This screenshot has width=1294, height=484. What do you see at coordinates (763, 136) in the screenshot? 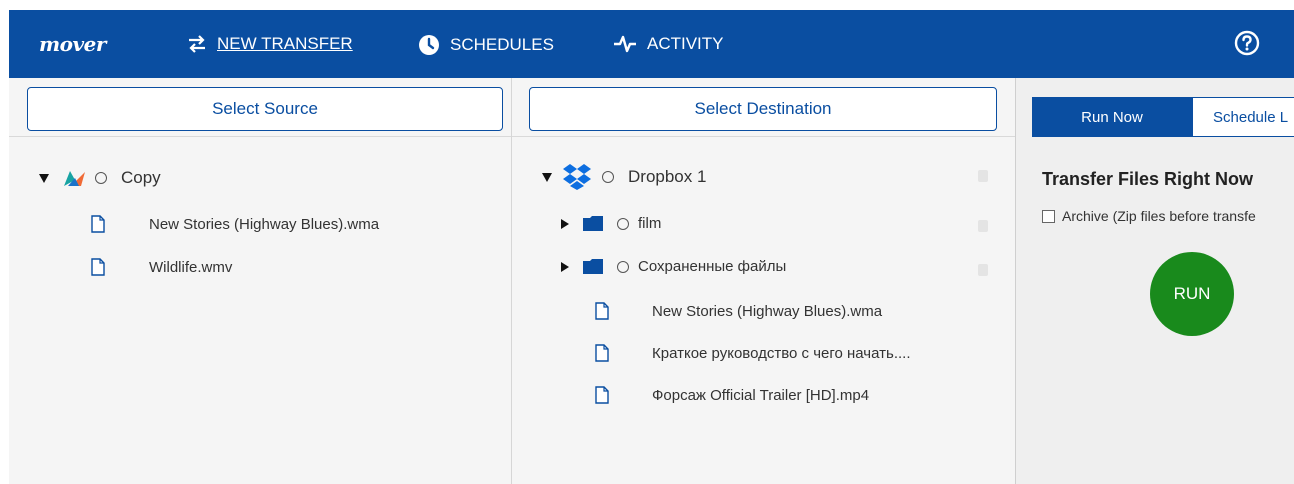
I see `destination-separator` at bounding box center [763, 136].